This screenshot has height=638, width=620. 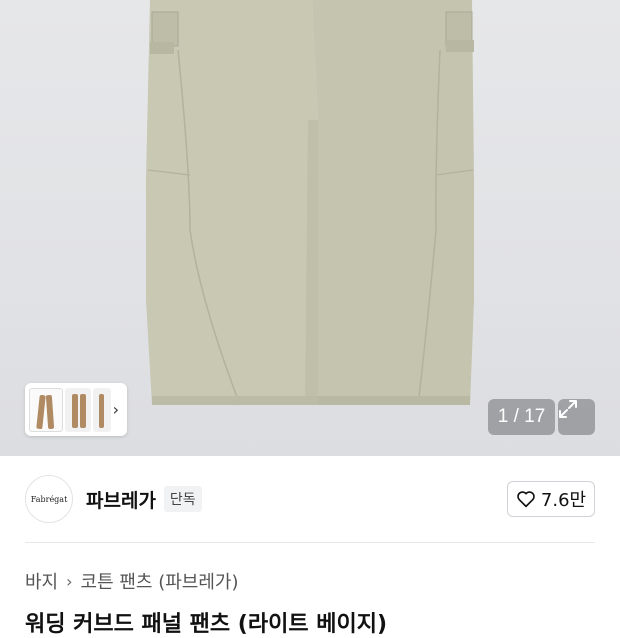 I want to click on breadcrumb-item-subcategory: 코튼 팬츠 (파브레가), so click(x=160, y=581).